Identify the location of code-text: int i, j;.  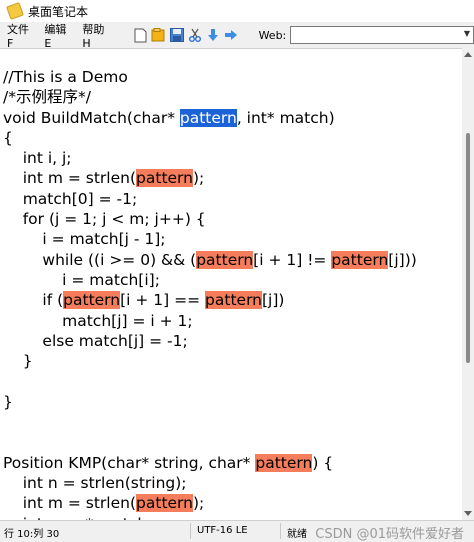
(37, 158).